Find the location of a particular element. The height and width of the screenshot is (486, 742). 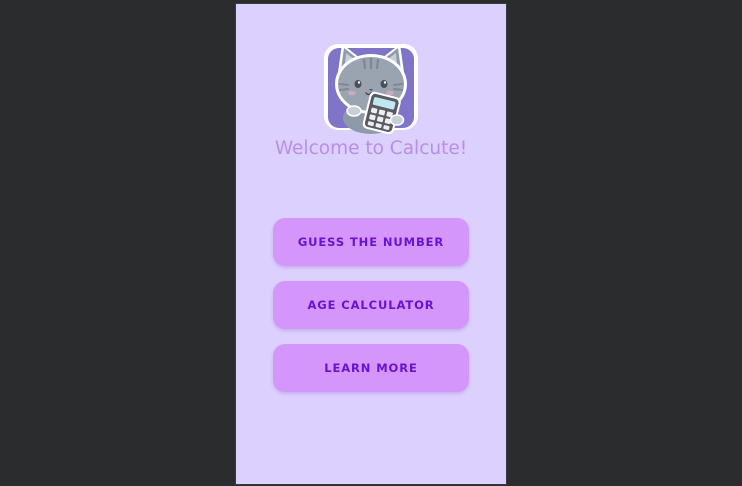

learn-more-button: LEARN MORE is located at coordinates (371, 368).